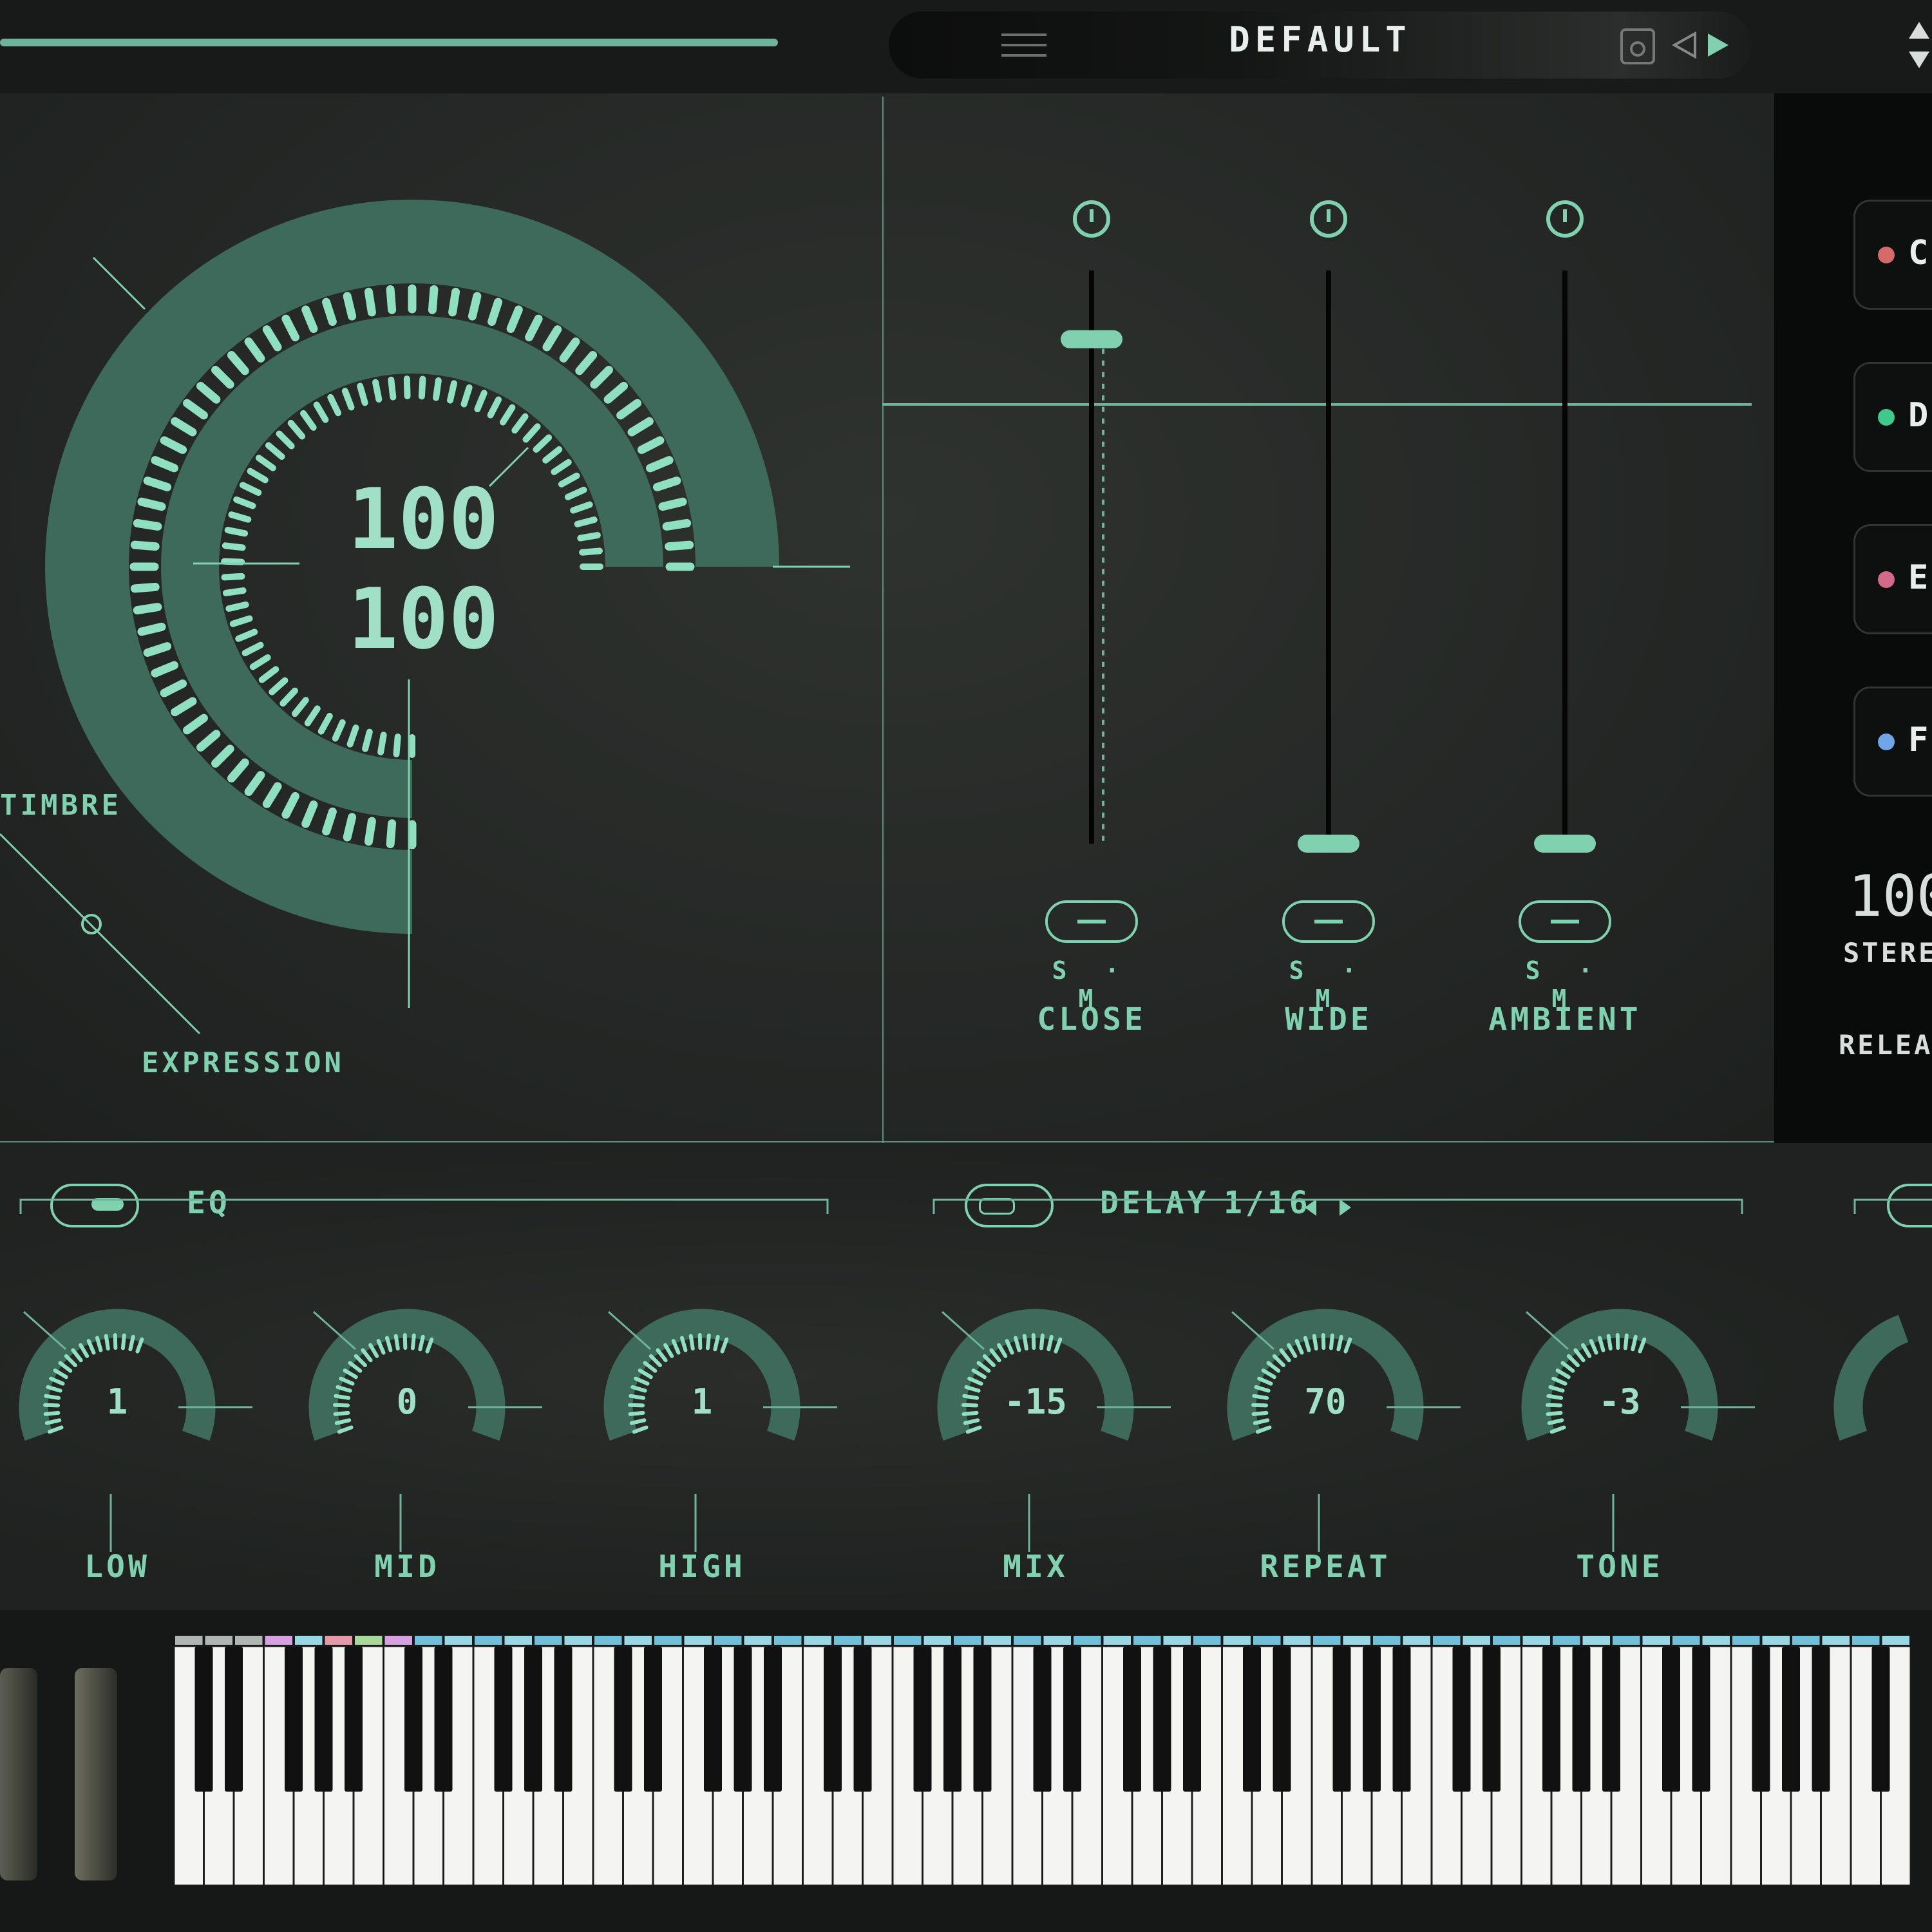  Describe the element at coordinates (1892, 579) in the screenshot. I see `articulation-e: E` at that location.